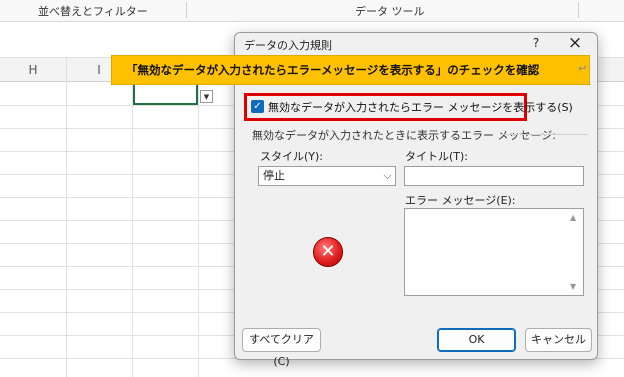 Image resolution: width=624 pixels, height=377 pixels. What do you see at coordinates (33, 70) in the screenshot?
I see `column-header-h: H` at bounding box center [33, 70].